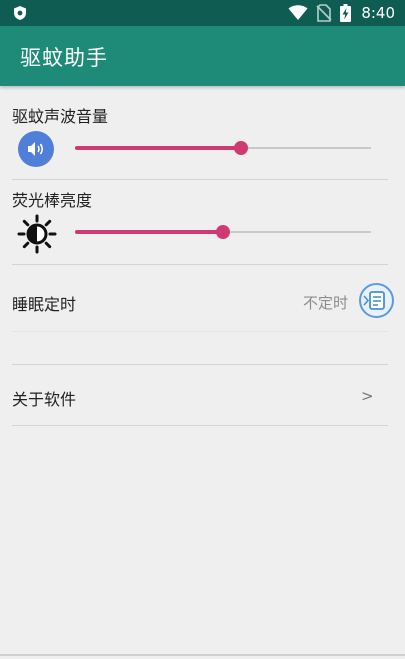 The height and width of the screenshot is (659, 405). What do you see at coordinates (60, 116) in the screenshot?
I see `volume-label: 驱蚊声波音量` at bounding box center [60, 116].